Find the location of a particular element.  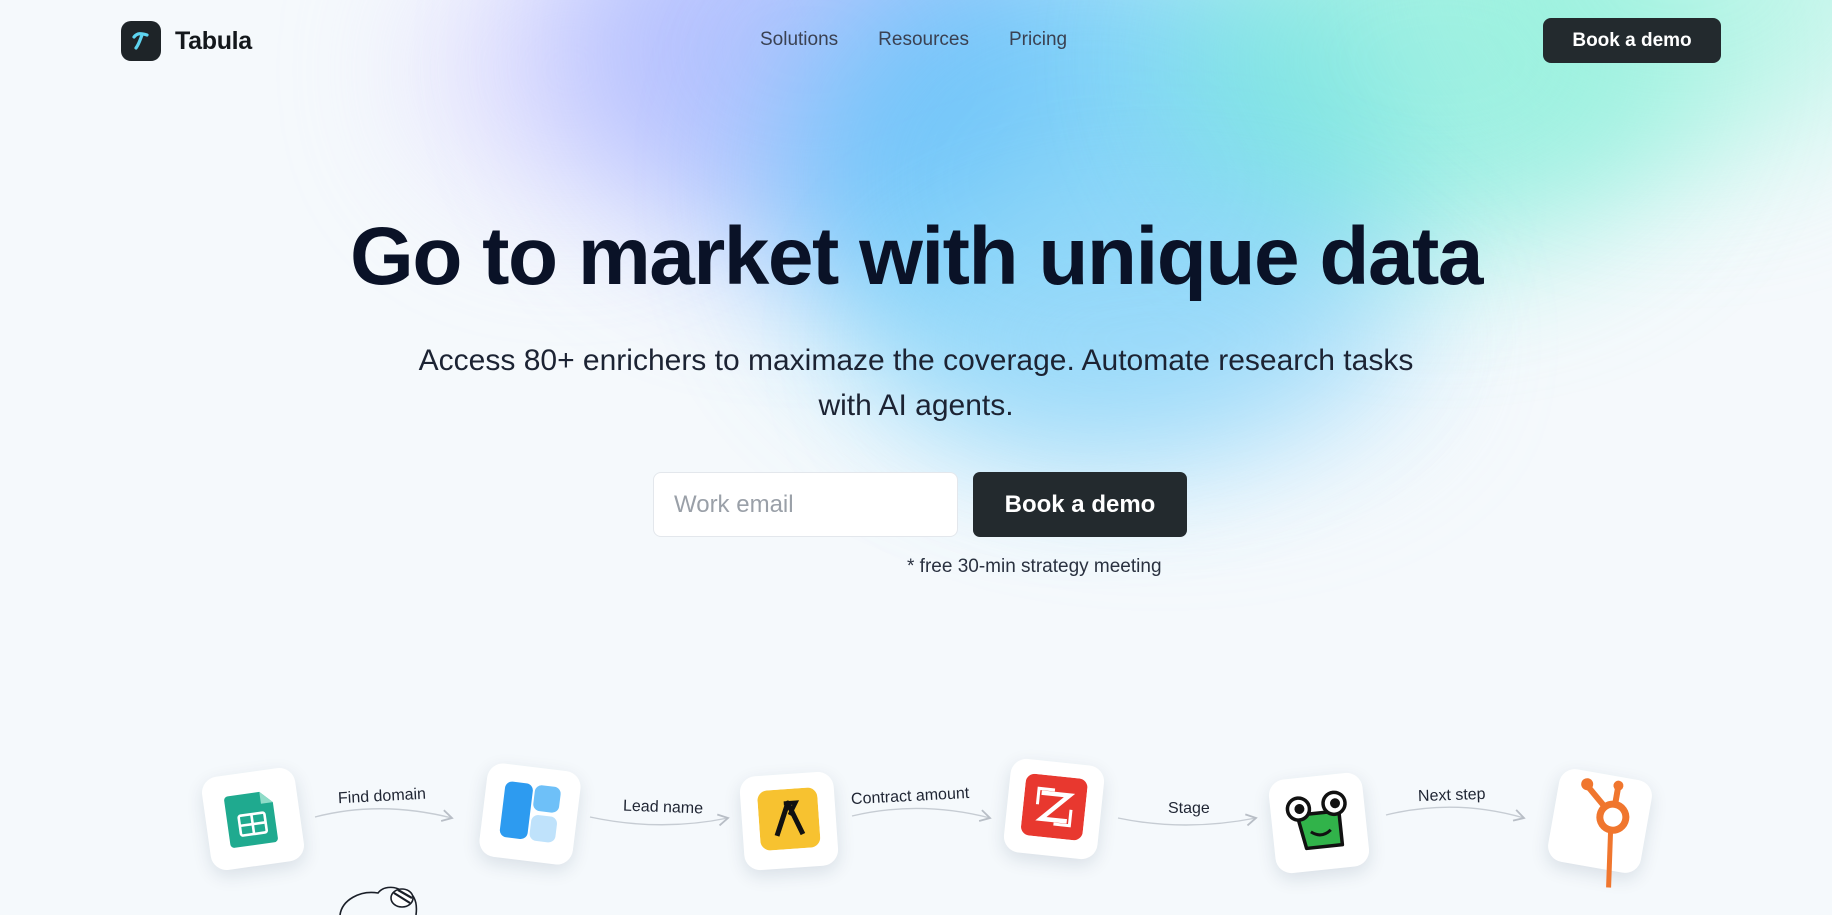

blue-app-icon is located at coordinates (529, 814).